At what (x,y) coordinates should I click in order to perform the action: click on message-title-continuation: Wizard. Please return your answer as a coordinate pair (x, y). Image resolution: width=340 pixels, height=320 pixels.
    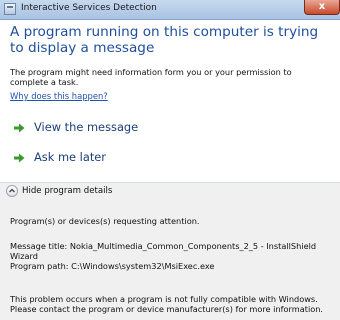
    Looking at the image, I should click on (24, 256).